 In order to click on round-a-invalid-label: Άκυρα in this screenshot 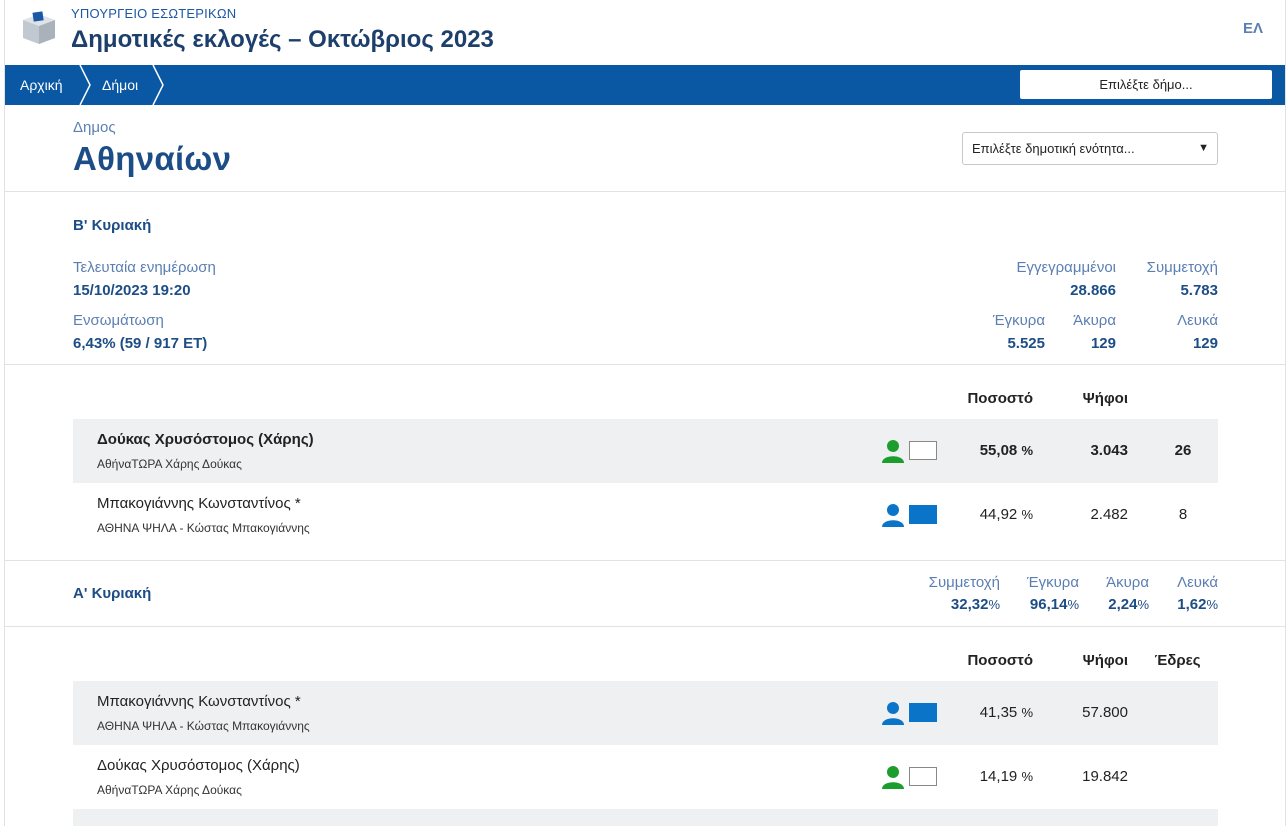, I will do `click(1127, 582)`.